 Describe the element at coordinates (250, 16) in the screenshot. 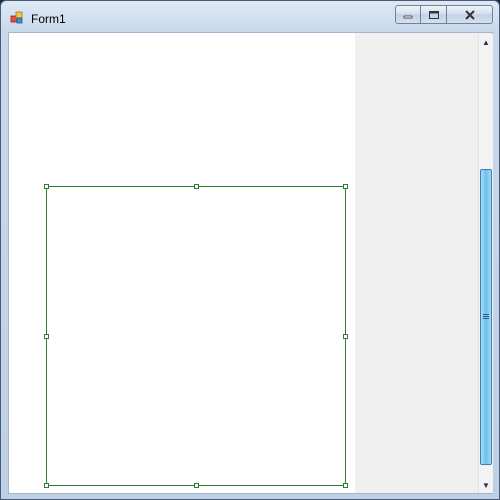

I see `title-bar: Form1` at that location.